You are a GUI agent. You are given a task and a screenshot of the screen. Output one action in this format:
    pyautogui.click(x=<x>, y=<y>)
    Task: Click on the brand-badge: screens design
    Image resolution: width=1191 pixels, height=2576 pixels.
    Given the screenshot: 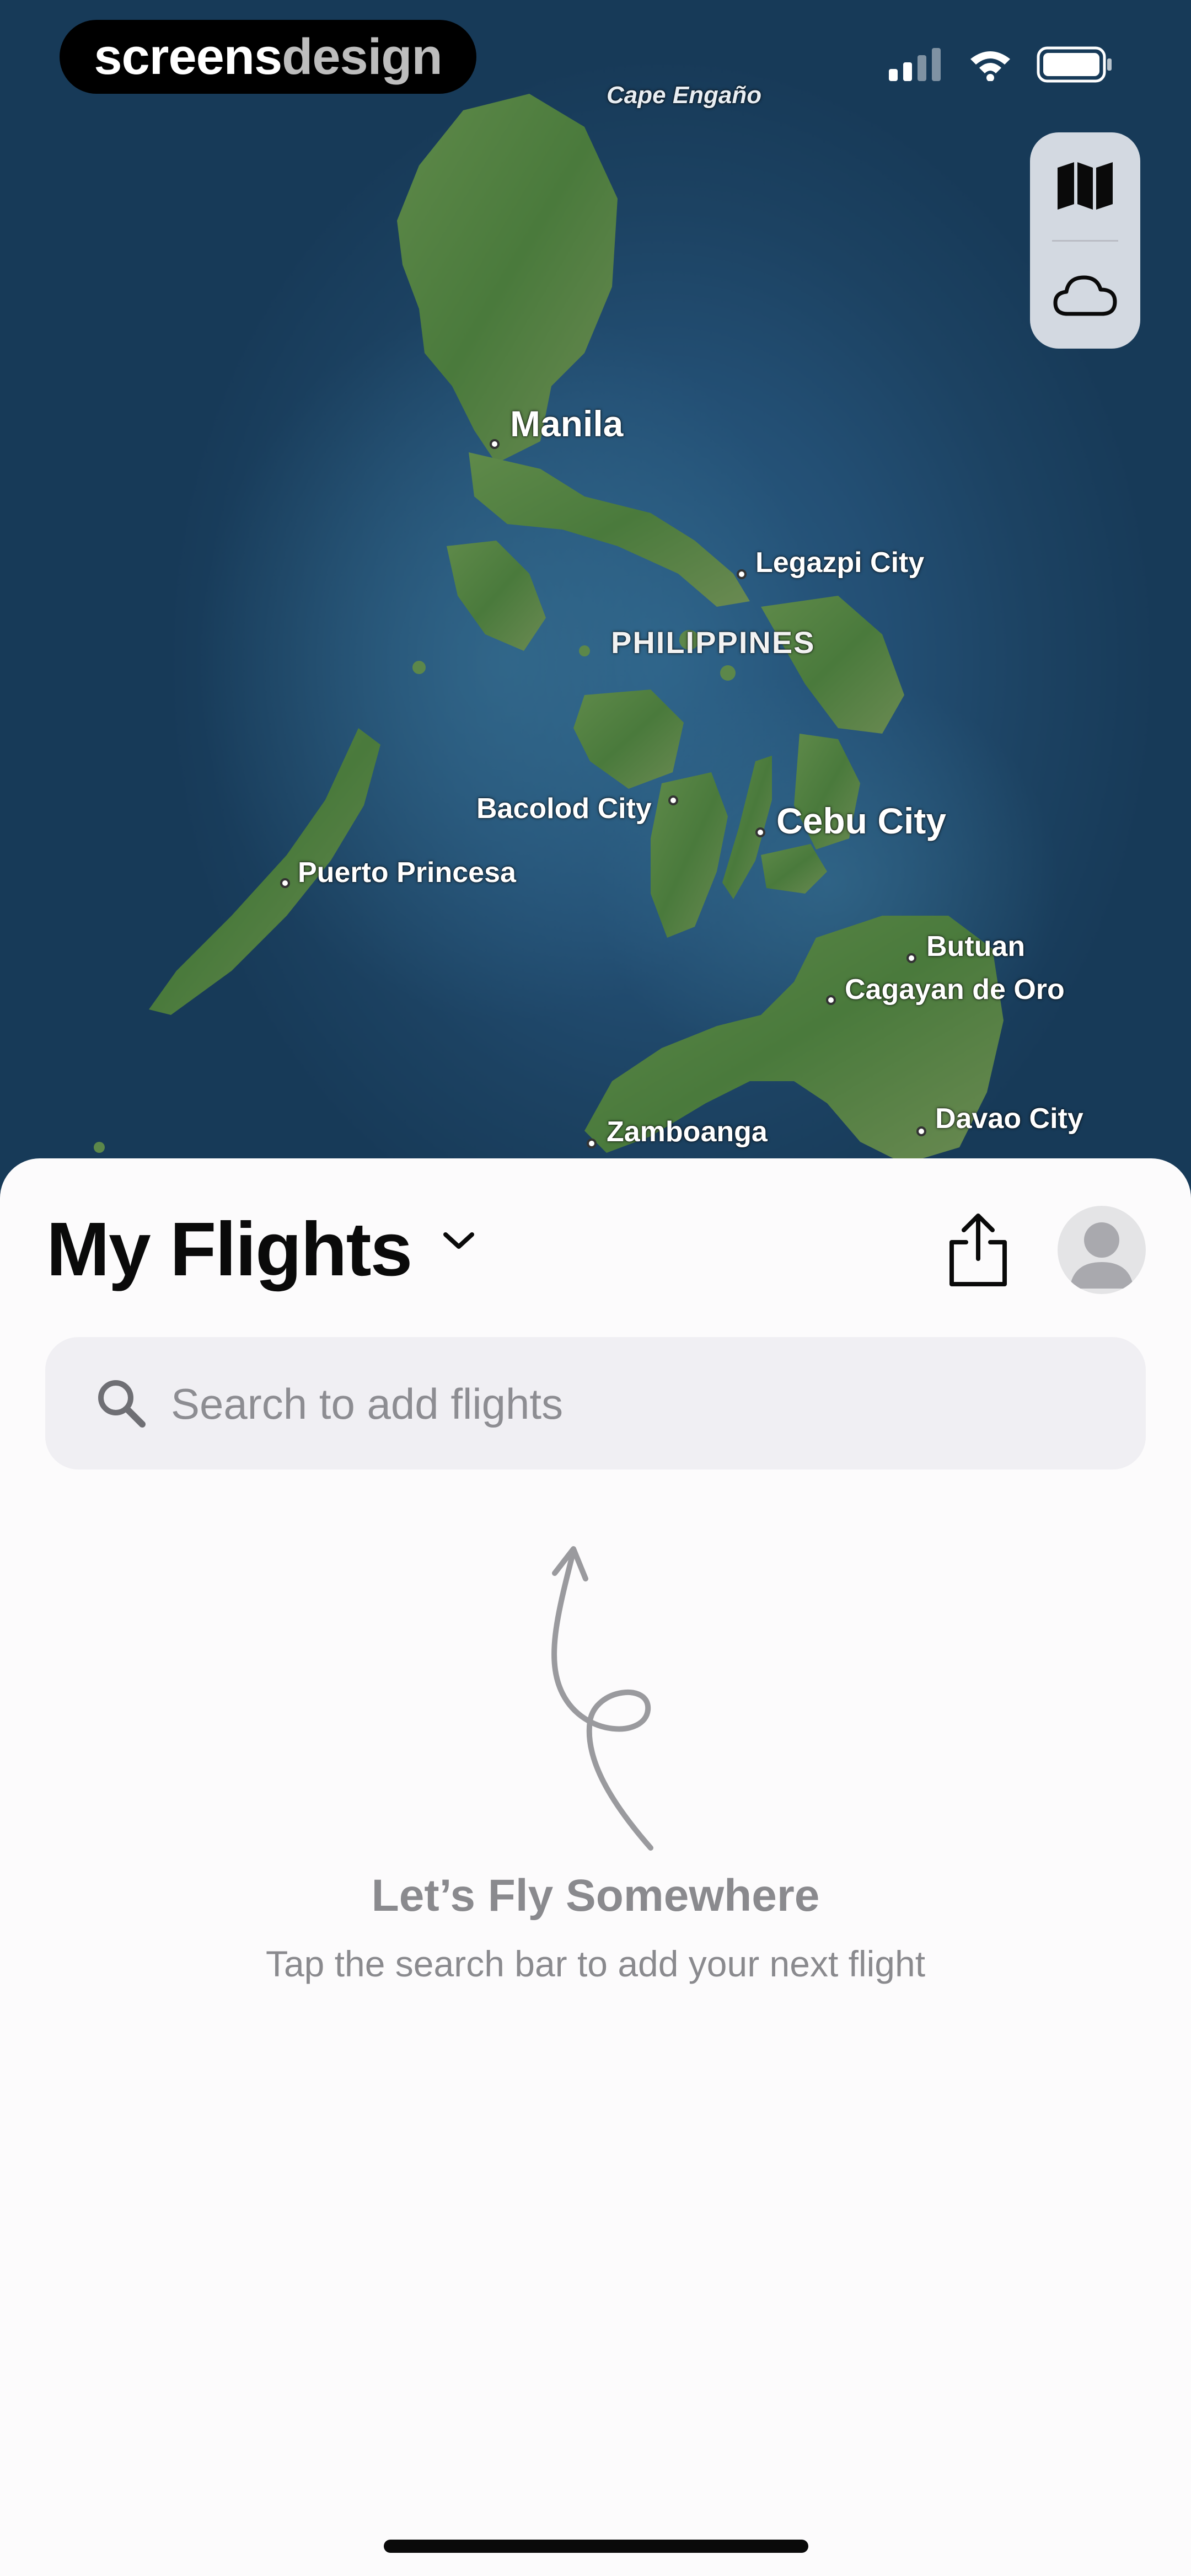 What is the action you would take?
    pyautogui.click(x=268, y=57)
    